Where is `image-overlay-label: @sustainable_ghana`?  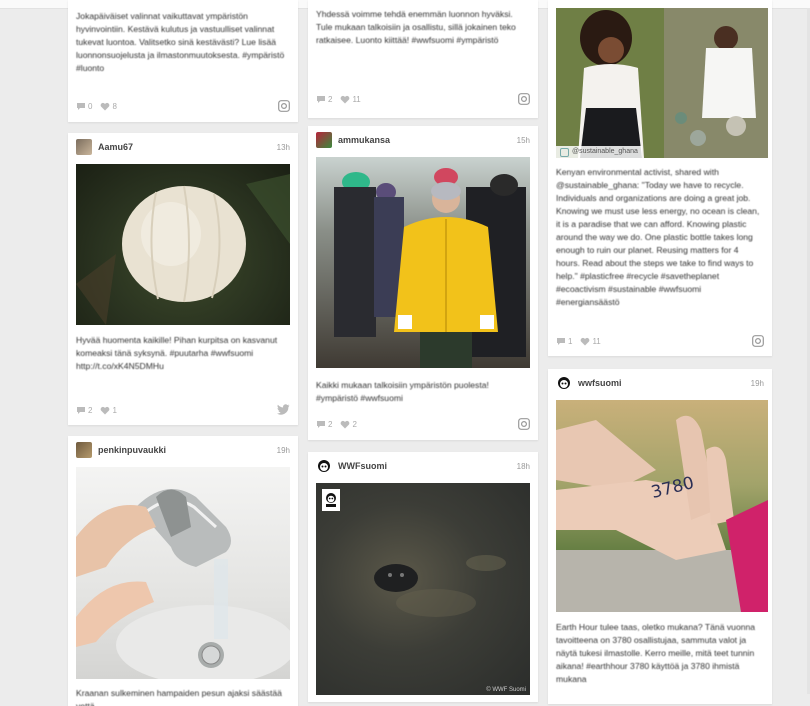
image-overlay-label: @sustainable_ghana is located at coordinates (599, 152).